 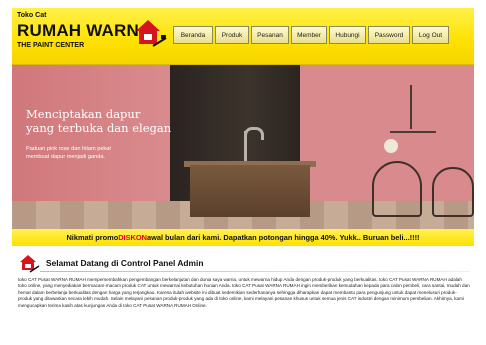 What do you see at coordinates (255, 271) in the screenshot?
I see `divider` at bounding box center [255, 271].